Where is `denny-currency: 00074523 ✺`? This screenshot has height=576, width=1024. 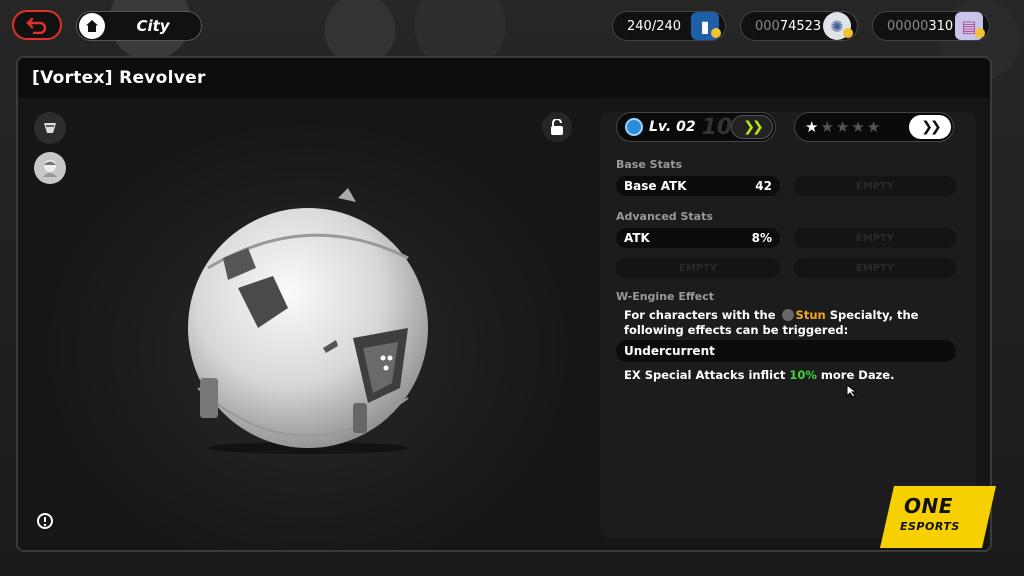
denny-currency: 00074523 ✺ is located at coordinates (799, 26).